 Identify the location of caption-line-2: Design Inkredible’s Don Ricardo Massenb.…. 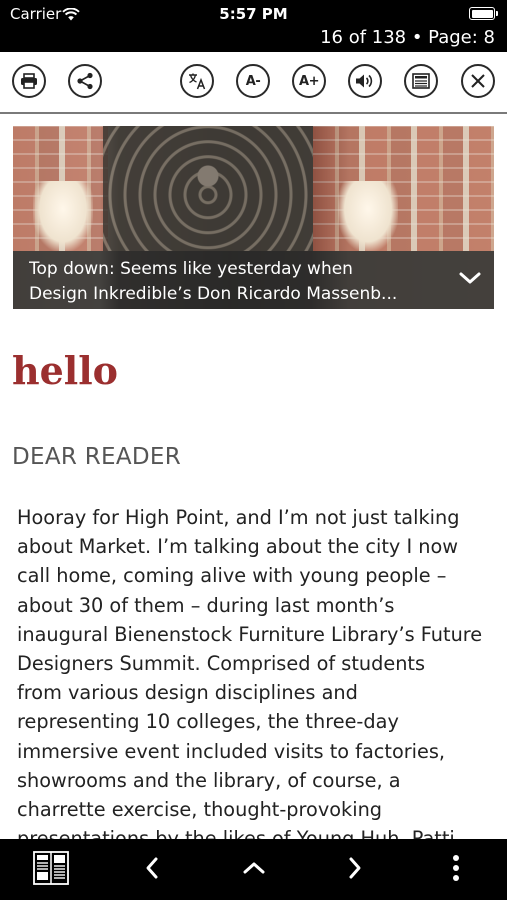
(213, 294).